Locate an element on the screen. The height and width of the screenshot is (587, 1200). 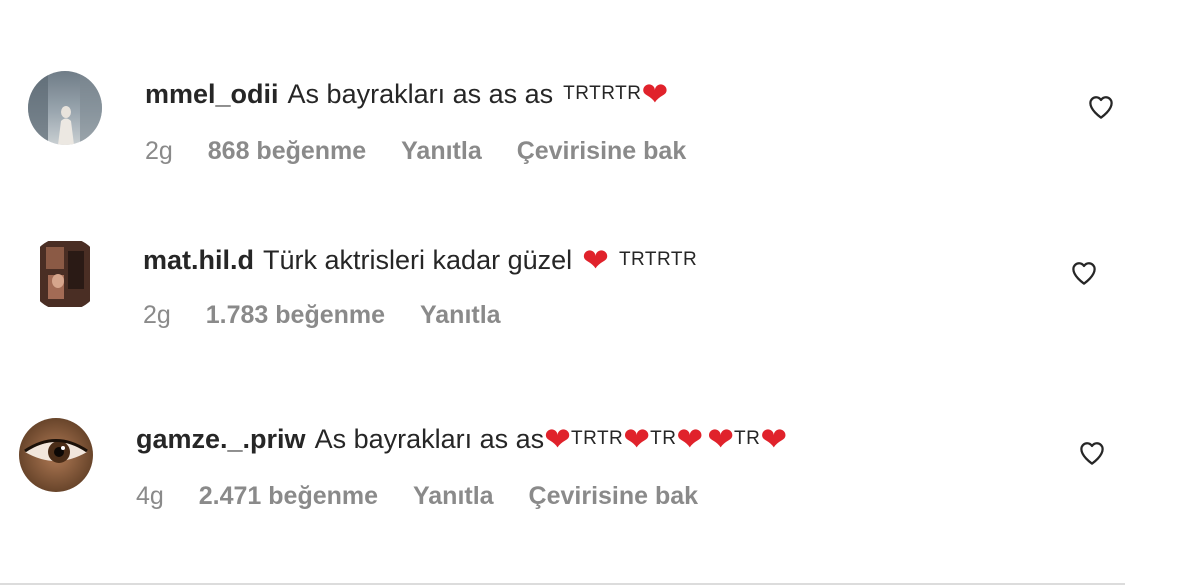
comment-username: mmel_odii is located at coordinates (212, 94).